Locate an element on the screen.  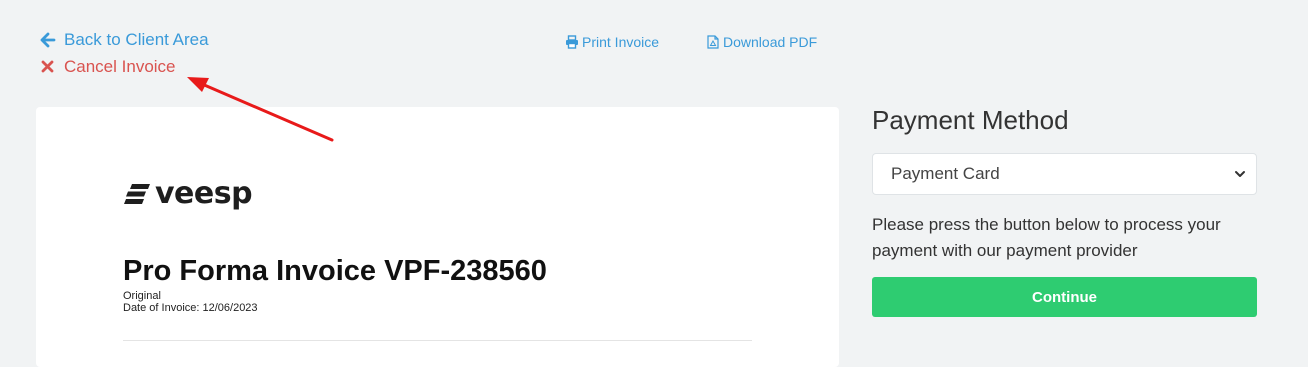
print-link-label: Print Invoice is located at coordinates (621, 42).